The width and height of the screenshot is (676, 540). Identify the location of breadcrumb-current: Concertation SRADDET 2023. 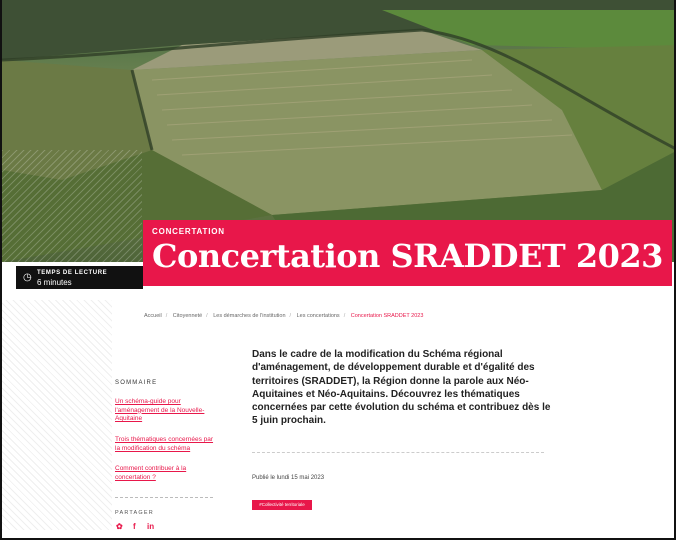
(387, 316).